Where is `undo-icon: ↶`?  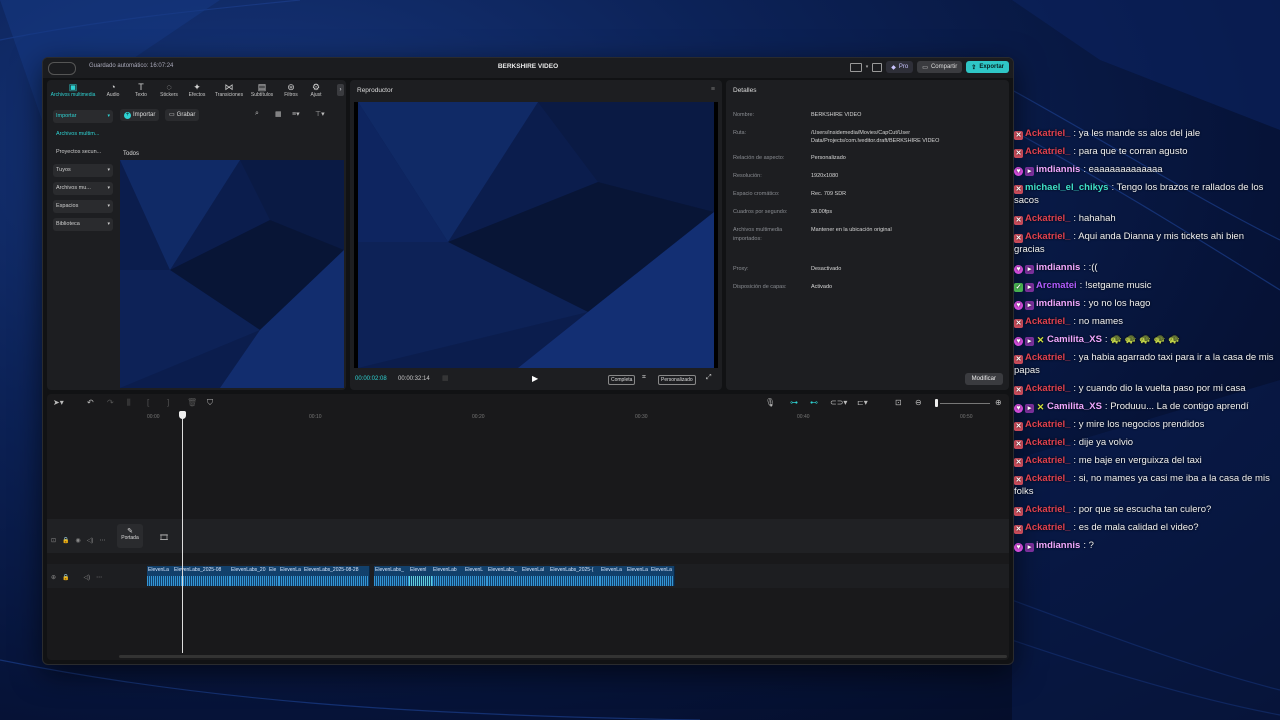
undo-icon: ↶ is located at coordinates (90, 402).